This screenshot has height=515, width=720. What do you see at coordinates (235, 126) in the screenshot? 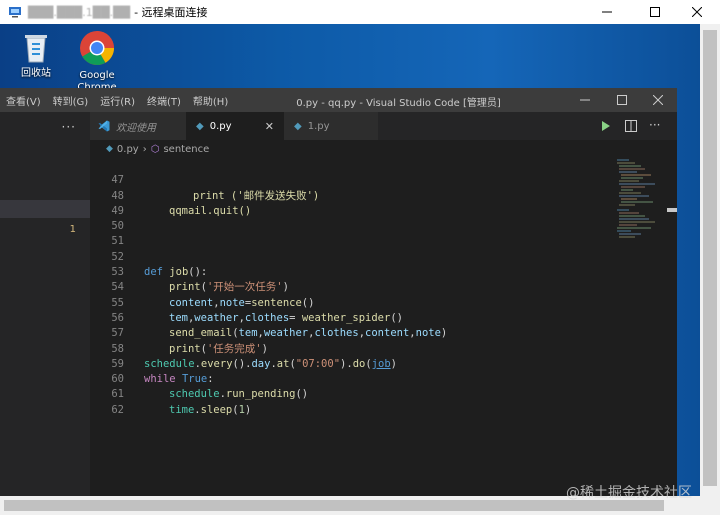
I see `tab-0-py: ◆ 0.py ✕` at bounding box center [235, 126].